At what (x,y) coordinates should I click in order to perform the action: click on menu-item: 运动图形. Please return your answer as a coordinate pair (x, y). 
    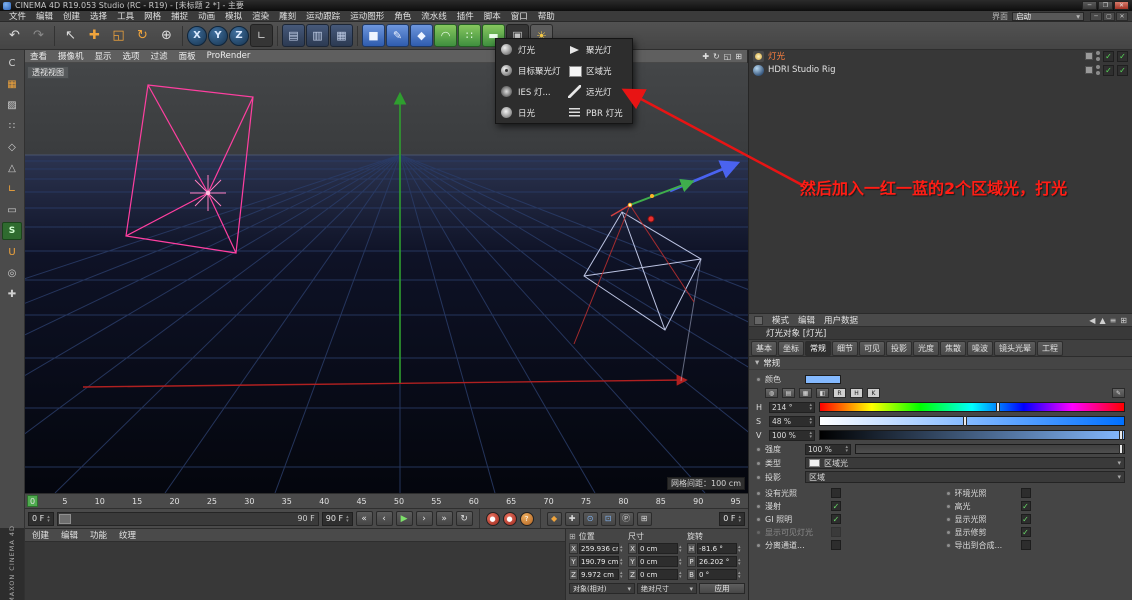
    Looking at the image, I should click on (367, 16).